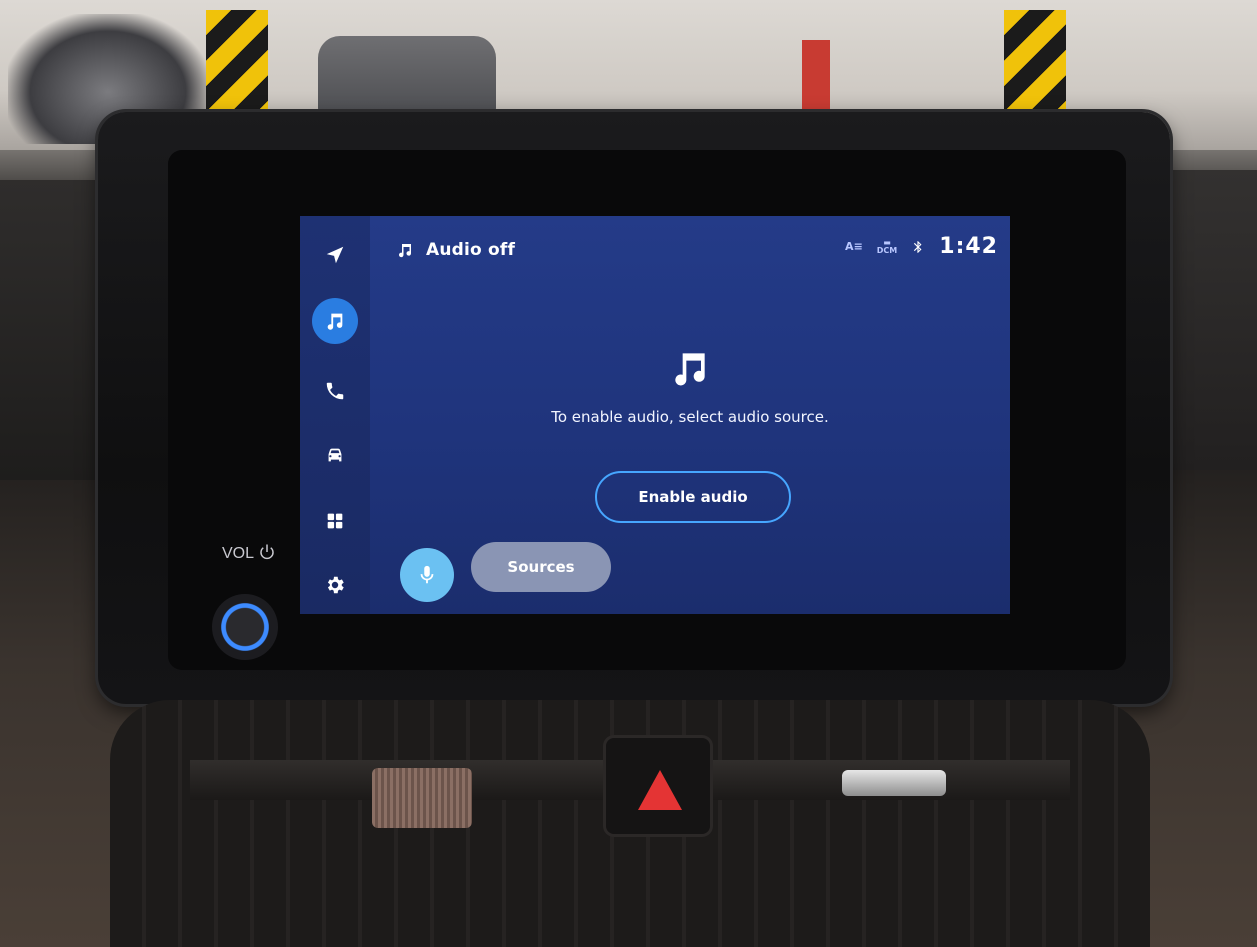  I want to click on power-icon, so click(267, 552).